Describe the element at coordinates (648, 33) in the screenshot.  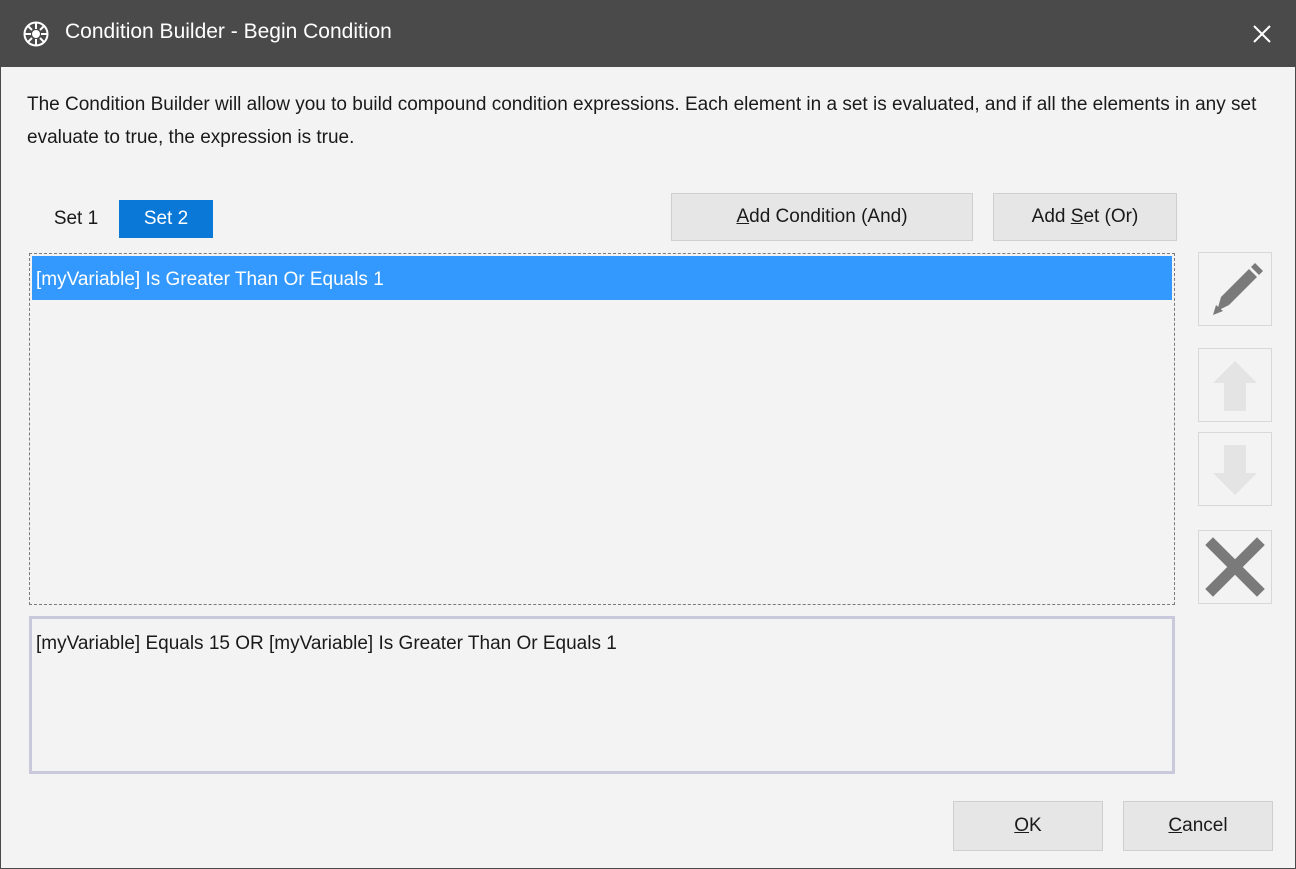
I see `title-bar: Condition Builder - Begin Condition` at that location.